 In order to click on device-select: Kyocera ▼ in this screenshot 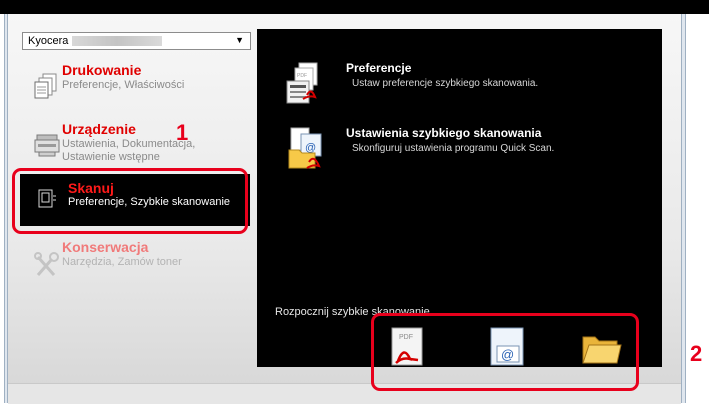, I will do `click(136, 41)`.